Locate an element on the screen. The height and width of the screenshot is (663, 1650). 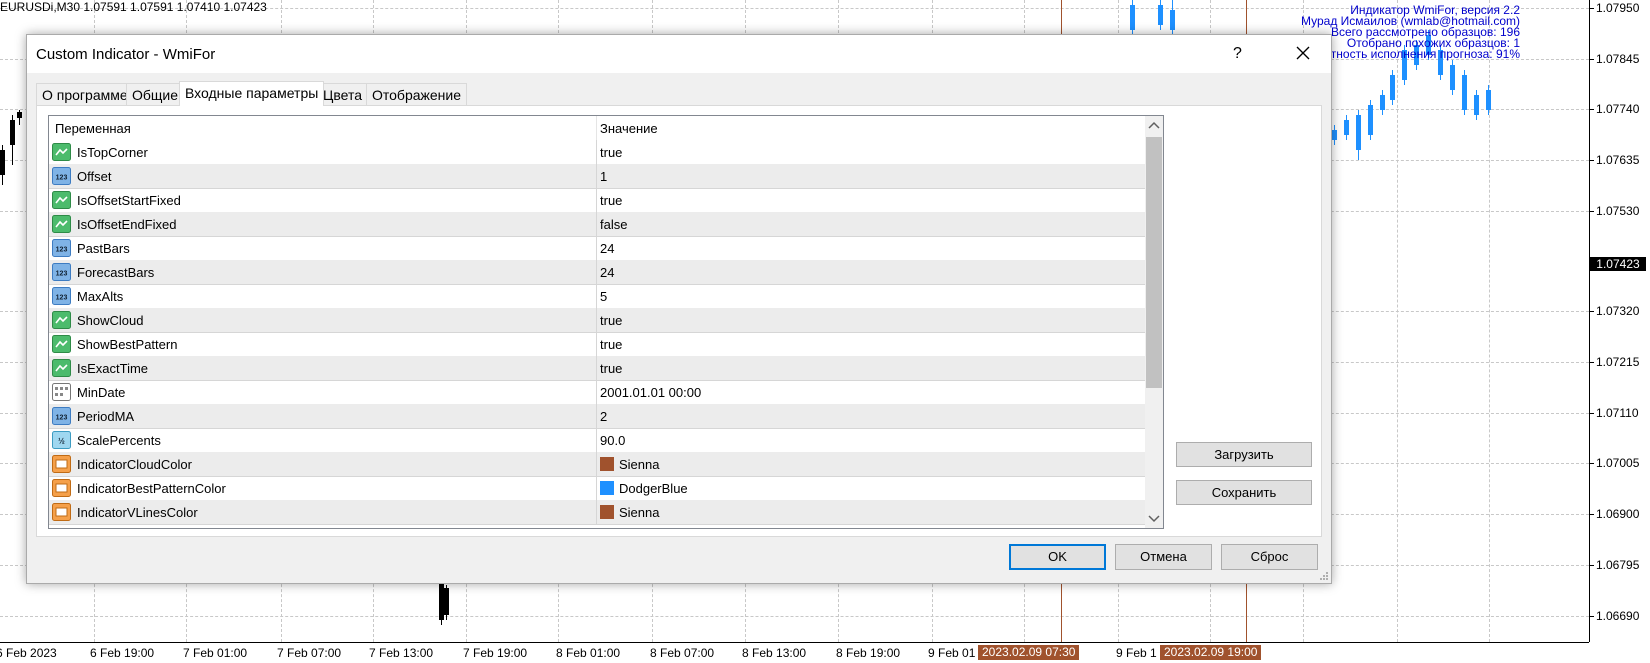
parameter-value-text: 2 is located at coordinates (604, 416).